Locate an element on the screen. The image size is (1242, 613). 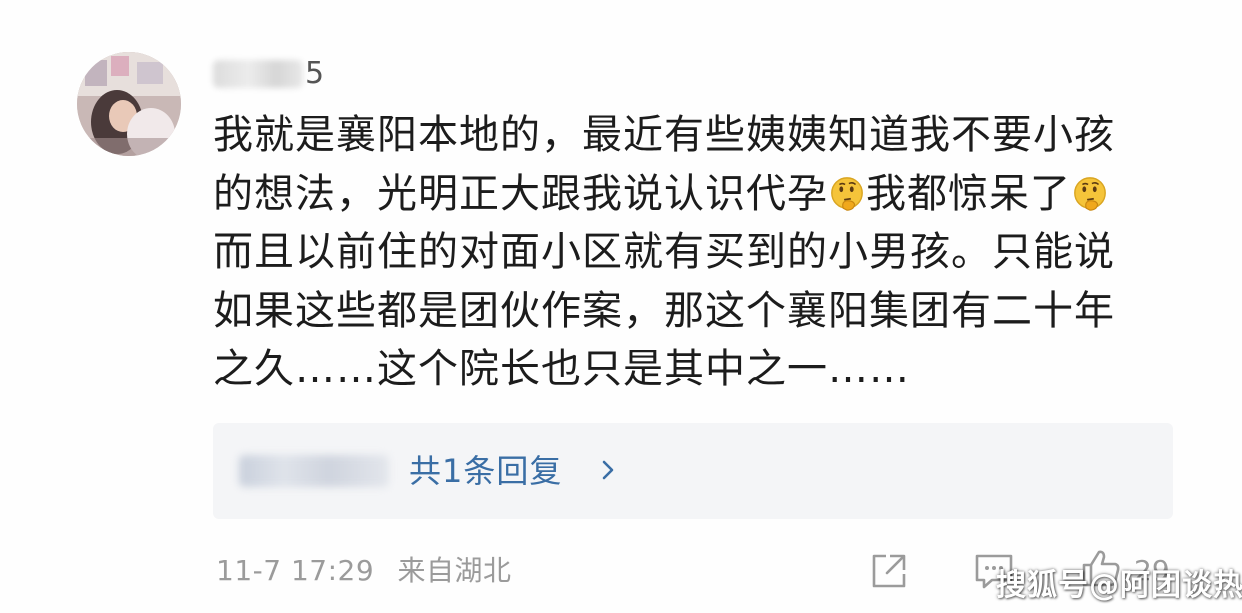
username-visible-suffix: 5 is located at coordinates (315, 73).